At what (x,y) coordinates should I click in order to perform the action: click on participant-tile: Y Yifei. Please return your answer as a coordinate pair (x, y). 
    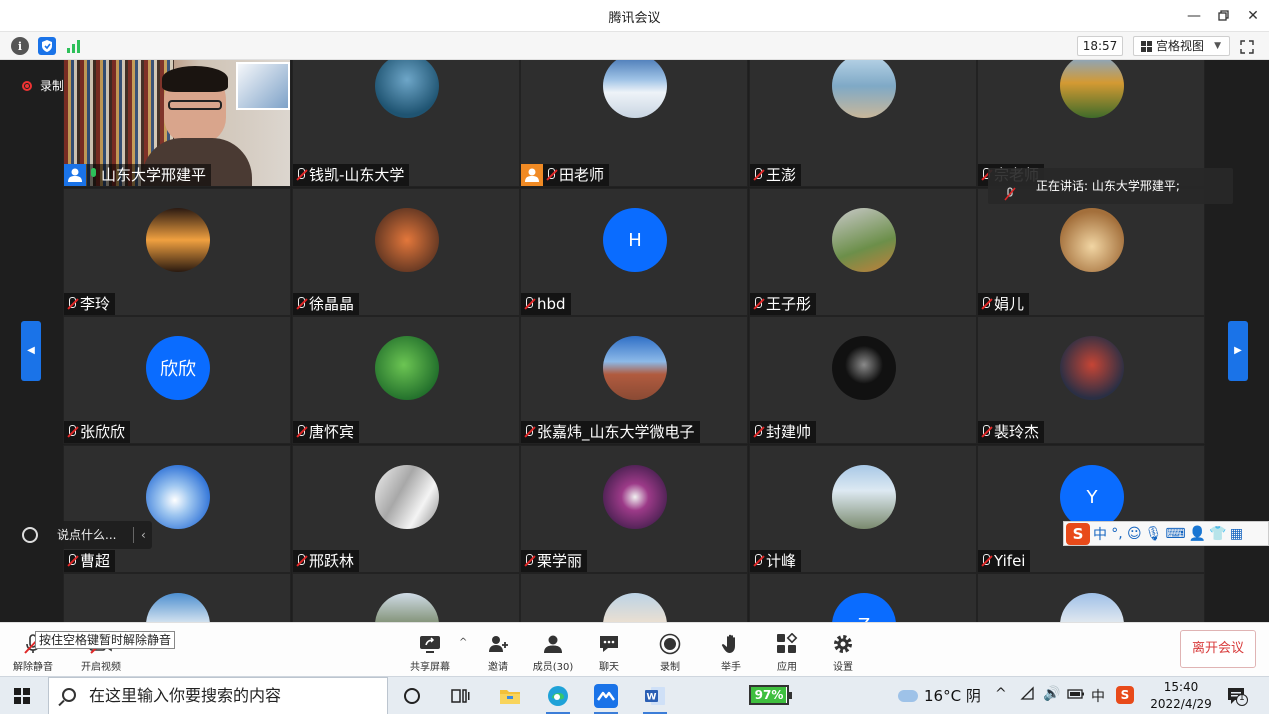
    Looking at the image, I should click on (1091, 509).